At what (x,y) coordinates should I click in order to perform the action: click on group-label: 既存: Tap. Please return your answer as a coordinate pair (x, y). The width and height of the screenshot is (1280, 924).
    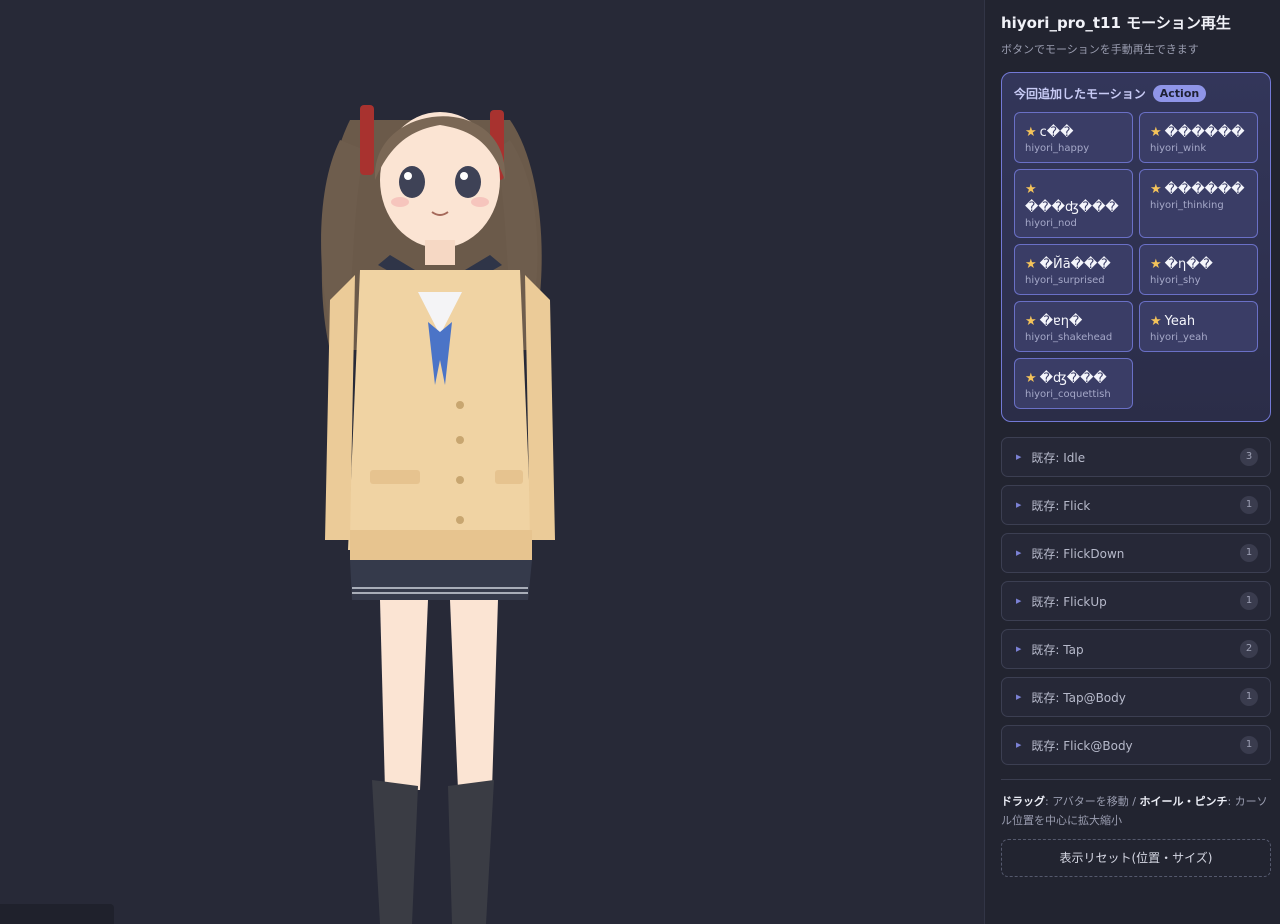
    Looking at the image, I should click on (1057, 649).